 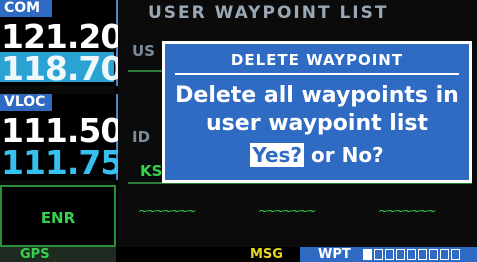 What do you see at coordinates (72, 43) in the screenshot?
I see `com-window: COM 121.200 118.700` at bounding box center [72, 43].